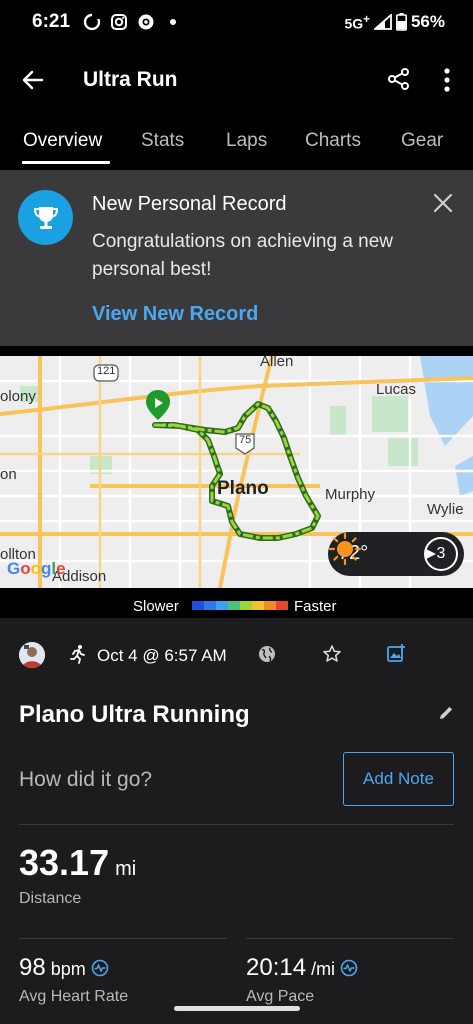 The height and width of the screenshot is (1024, 473). What do you see at coordinates (357, 22) in the screenshot?
I see `network-type: 5G+` at bounding box center [357, 22].